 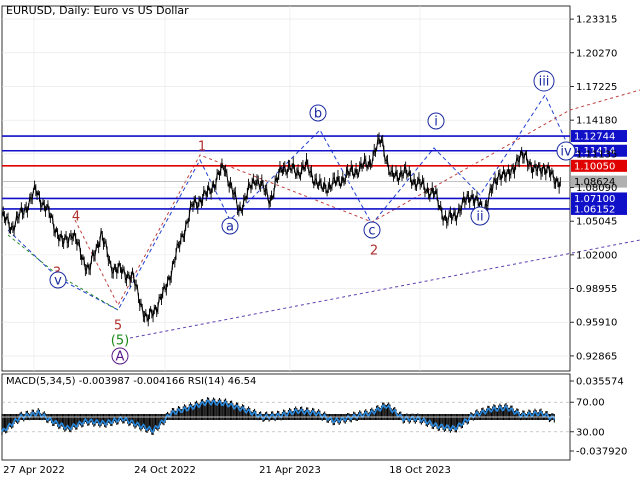 I want to click on wave-label: 5, so click(x=118, y=326).